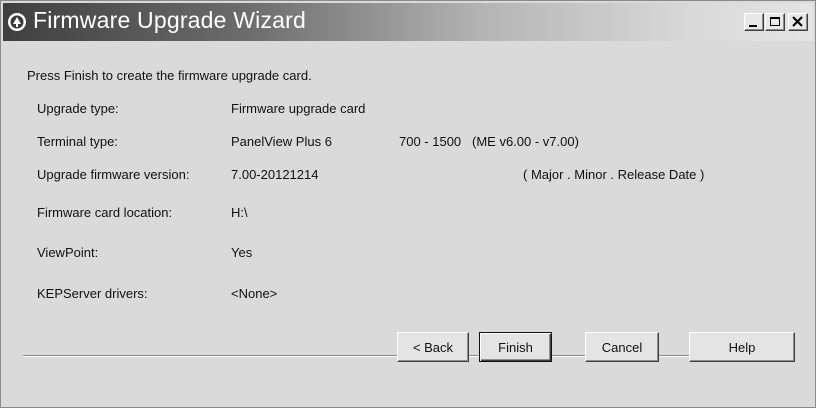 This screenshot has width=816, height=408. I want to click on back-button: < Back, so click(433, 347).